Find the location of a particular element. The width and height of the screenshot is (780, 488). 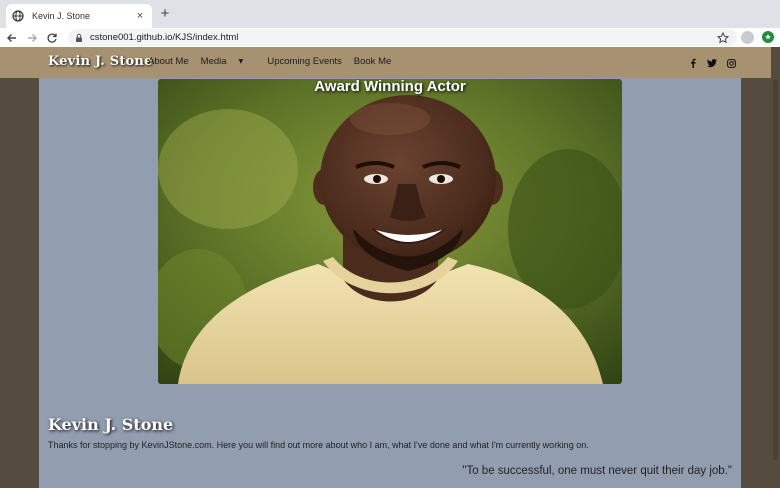

nav-media-label: Media is located at coordinates (213, 61).